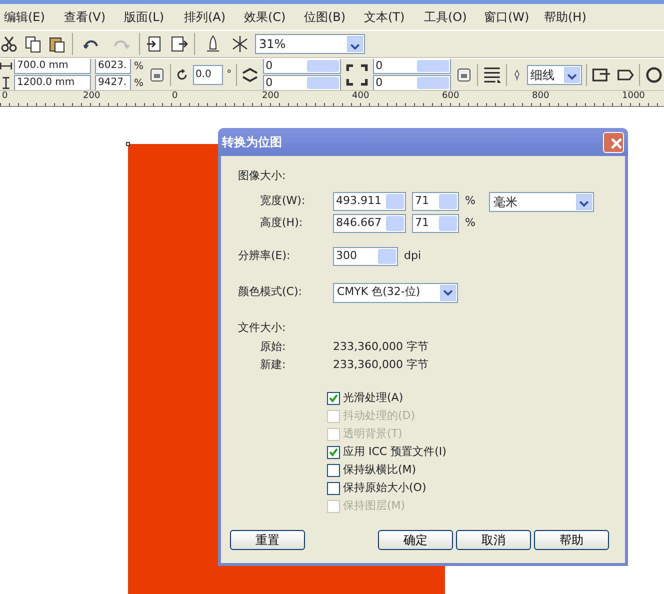 The width and height of the screenshot is (664, 594). Describe the element at coordinates (252, 142) in the screenshot. I see `dialog-title: 转换为位图` at that location.